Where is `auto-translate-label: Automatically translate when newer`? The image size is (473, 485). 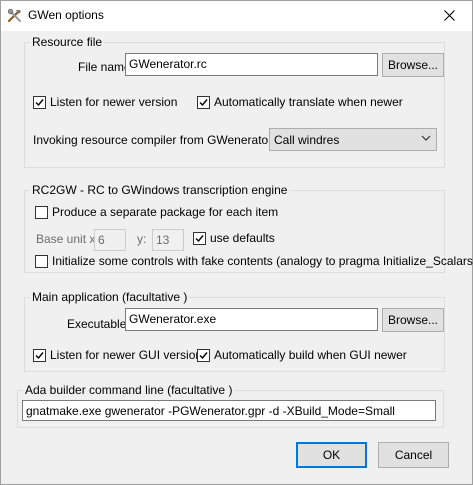 auto-translate-label: Automatically translate when newer is located at coordinates (308, 102).